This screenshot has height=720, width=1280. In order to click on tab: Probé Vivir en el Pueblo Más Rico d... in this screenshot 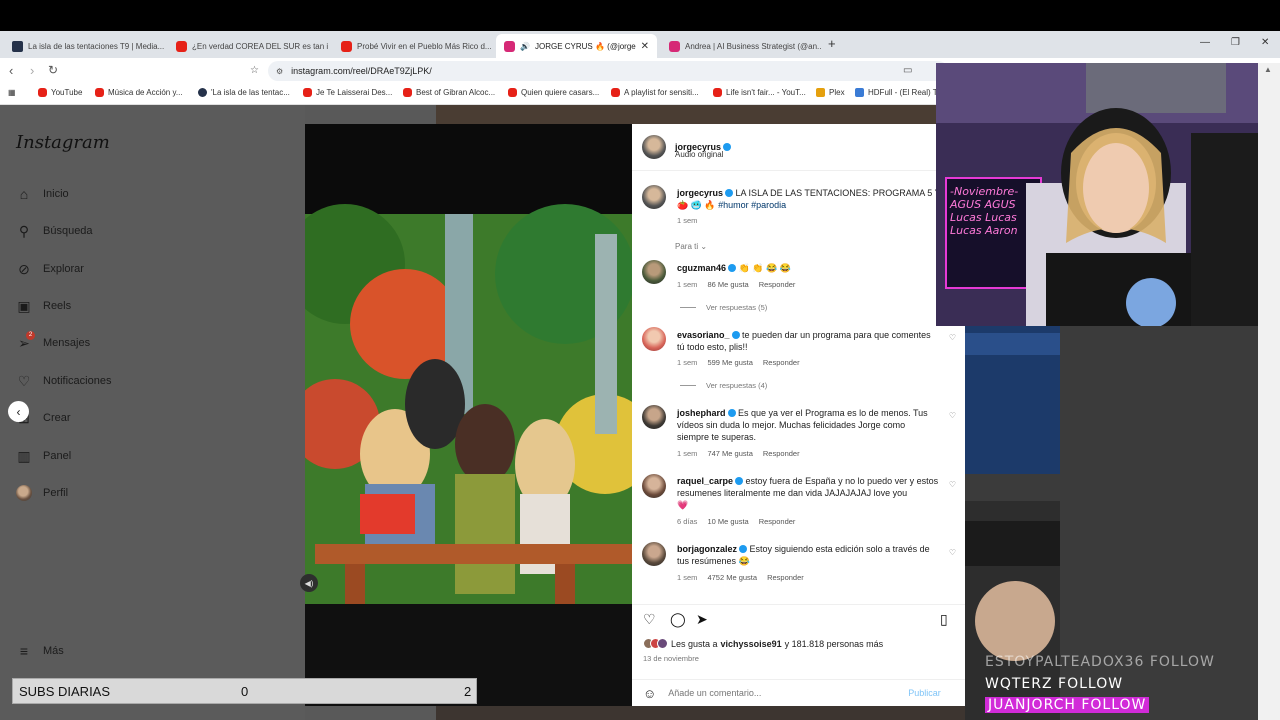, I will do `click(413, 46)`.